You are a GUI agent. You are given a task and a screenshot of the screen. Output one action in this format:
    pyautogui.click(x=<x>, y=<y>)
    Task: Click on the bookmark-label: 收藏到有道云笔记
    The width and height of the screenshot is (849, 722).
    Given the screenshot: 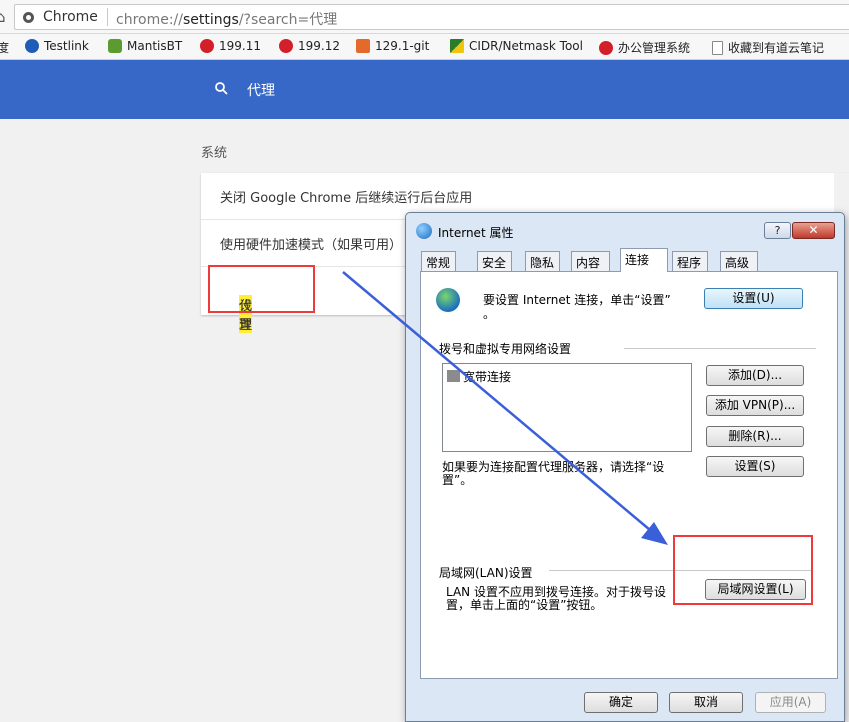 What is the action you would take?
    pyautogui.click(x=776, y=48)
    